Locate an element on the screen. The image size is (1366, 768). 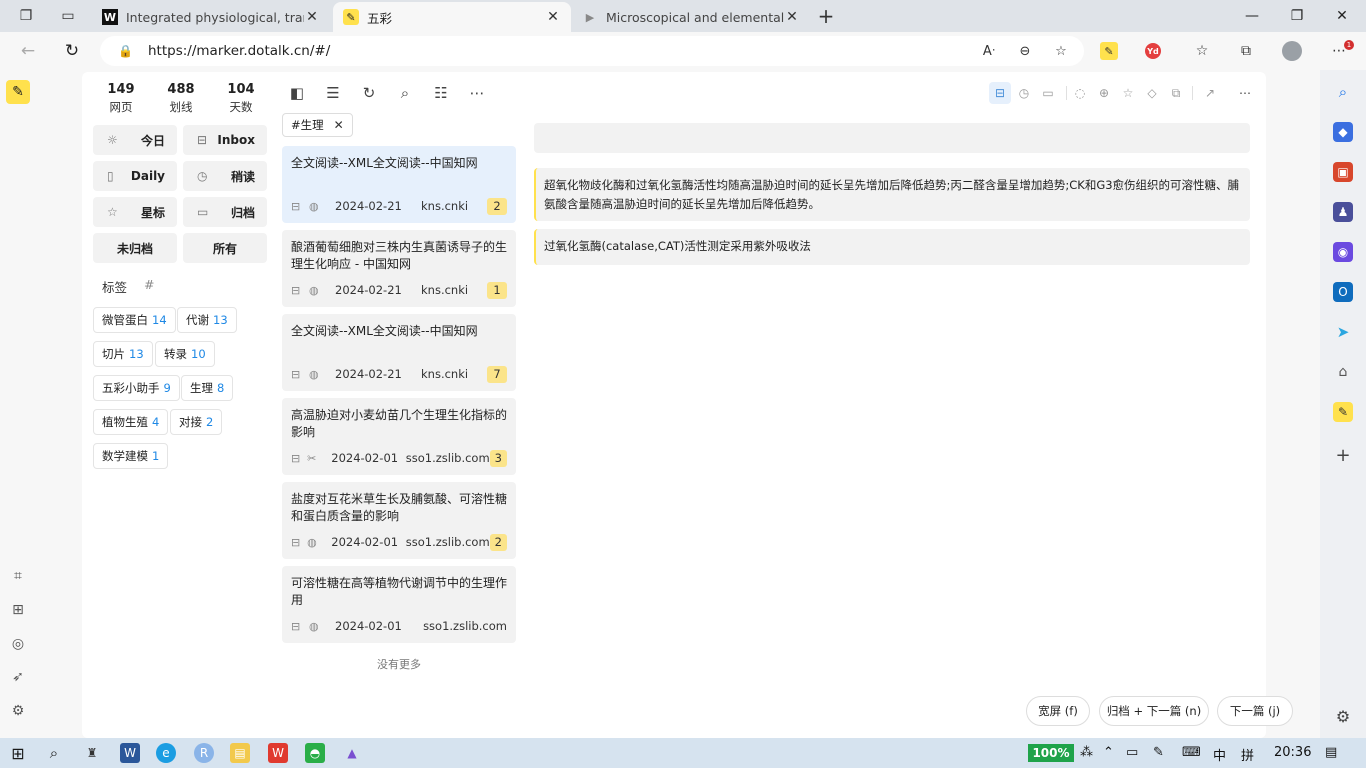
wucai-extension-icon: ✎ is located at coordinates (1109, 51).